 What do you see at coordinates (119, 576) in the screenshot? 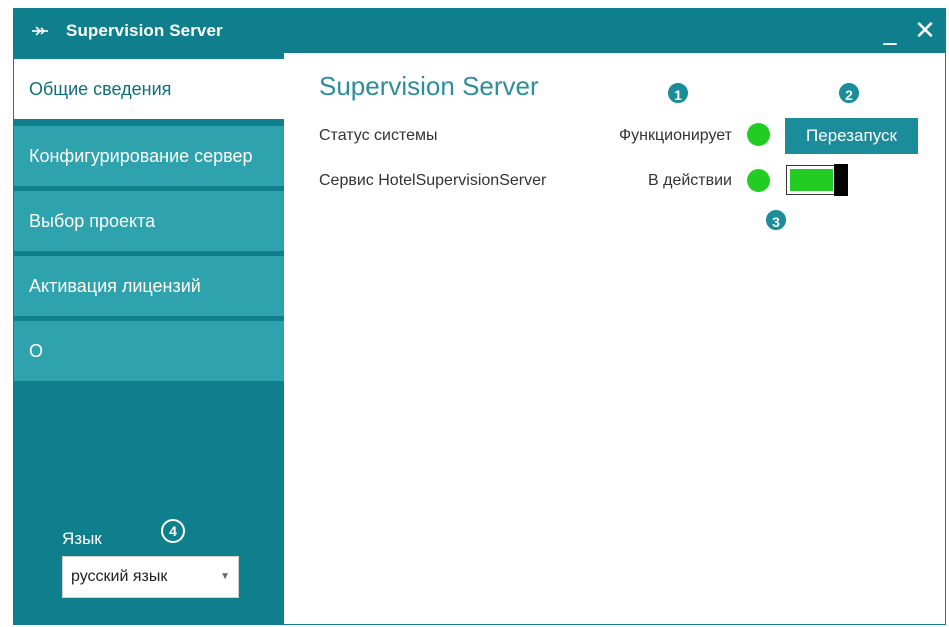
I see `language-select-value: русский язык` at bounding box center [119, 576].